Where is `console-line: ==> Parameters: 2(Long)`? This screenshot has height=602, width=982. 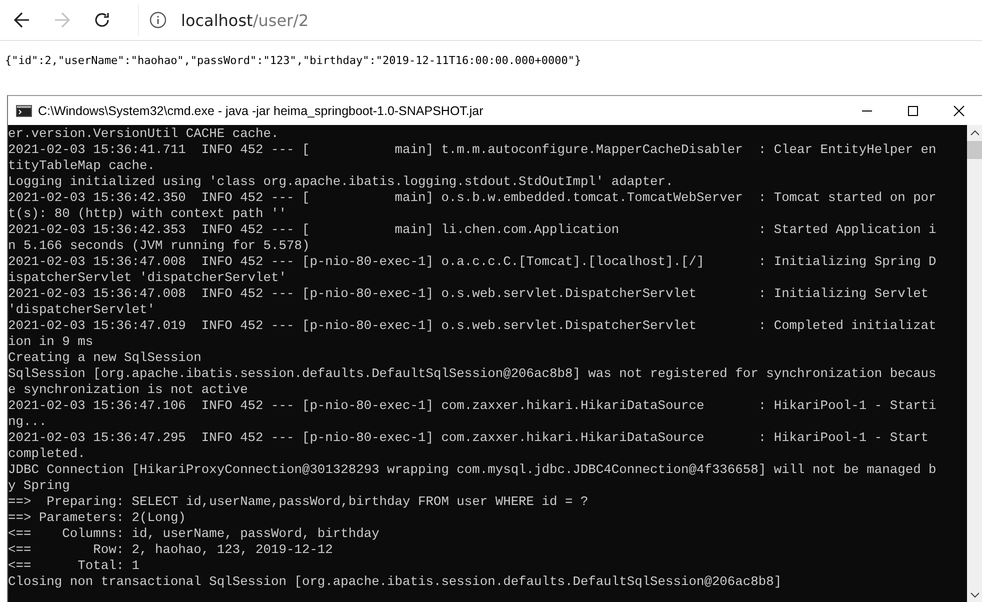
console-line: ==> Parameters: 2(Long) is located at coordinates (97, 518).